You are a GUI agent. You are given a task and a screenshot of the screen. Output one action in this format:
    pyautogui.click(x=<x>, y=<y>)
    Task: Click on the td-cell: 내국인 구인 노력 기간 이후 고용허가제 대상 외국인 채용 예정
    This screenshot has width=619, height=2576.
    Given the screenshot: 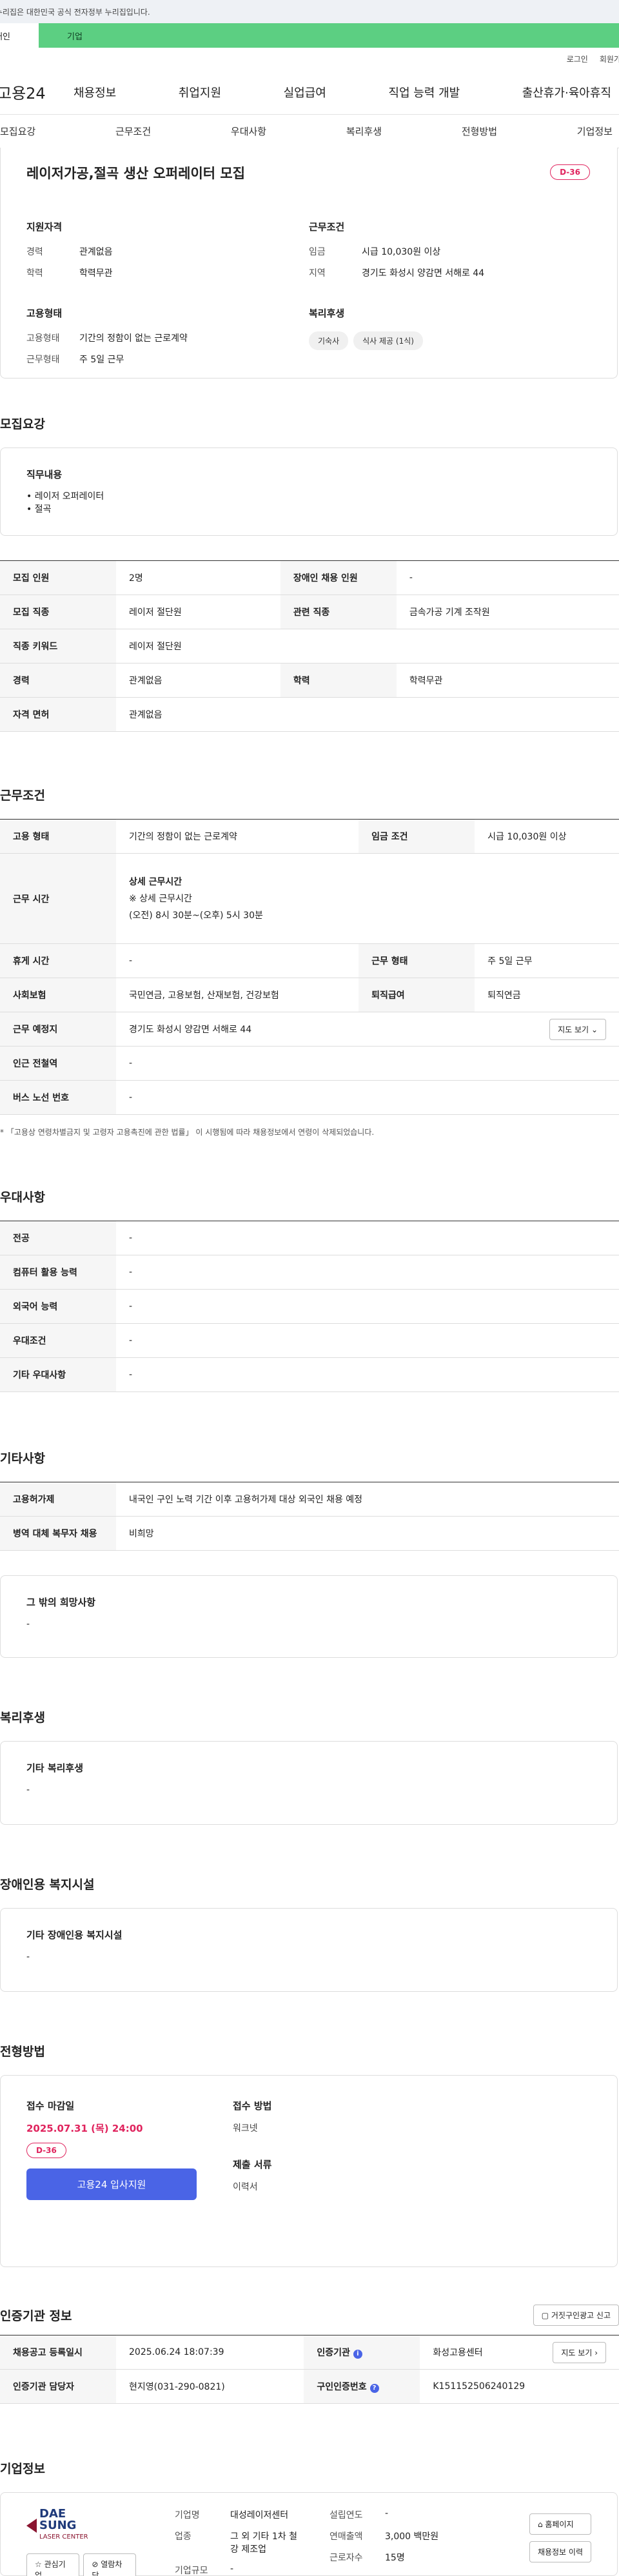 What is the action you would take?
    pyautogui.click(x=367, y=1499)
    